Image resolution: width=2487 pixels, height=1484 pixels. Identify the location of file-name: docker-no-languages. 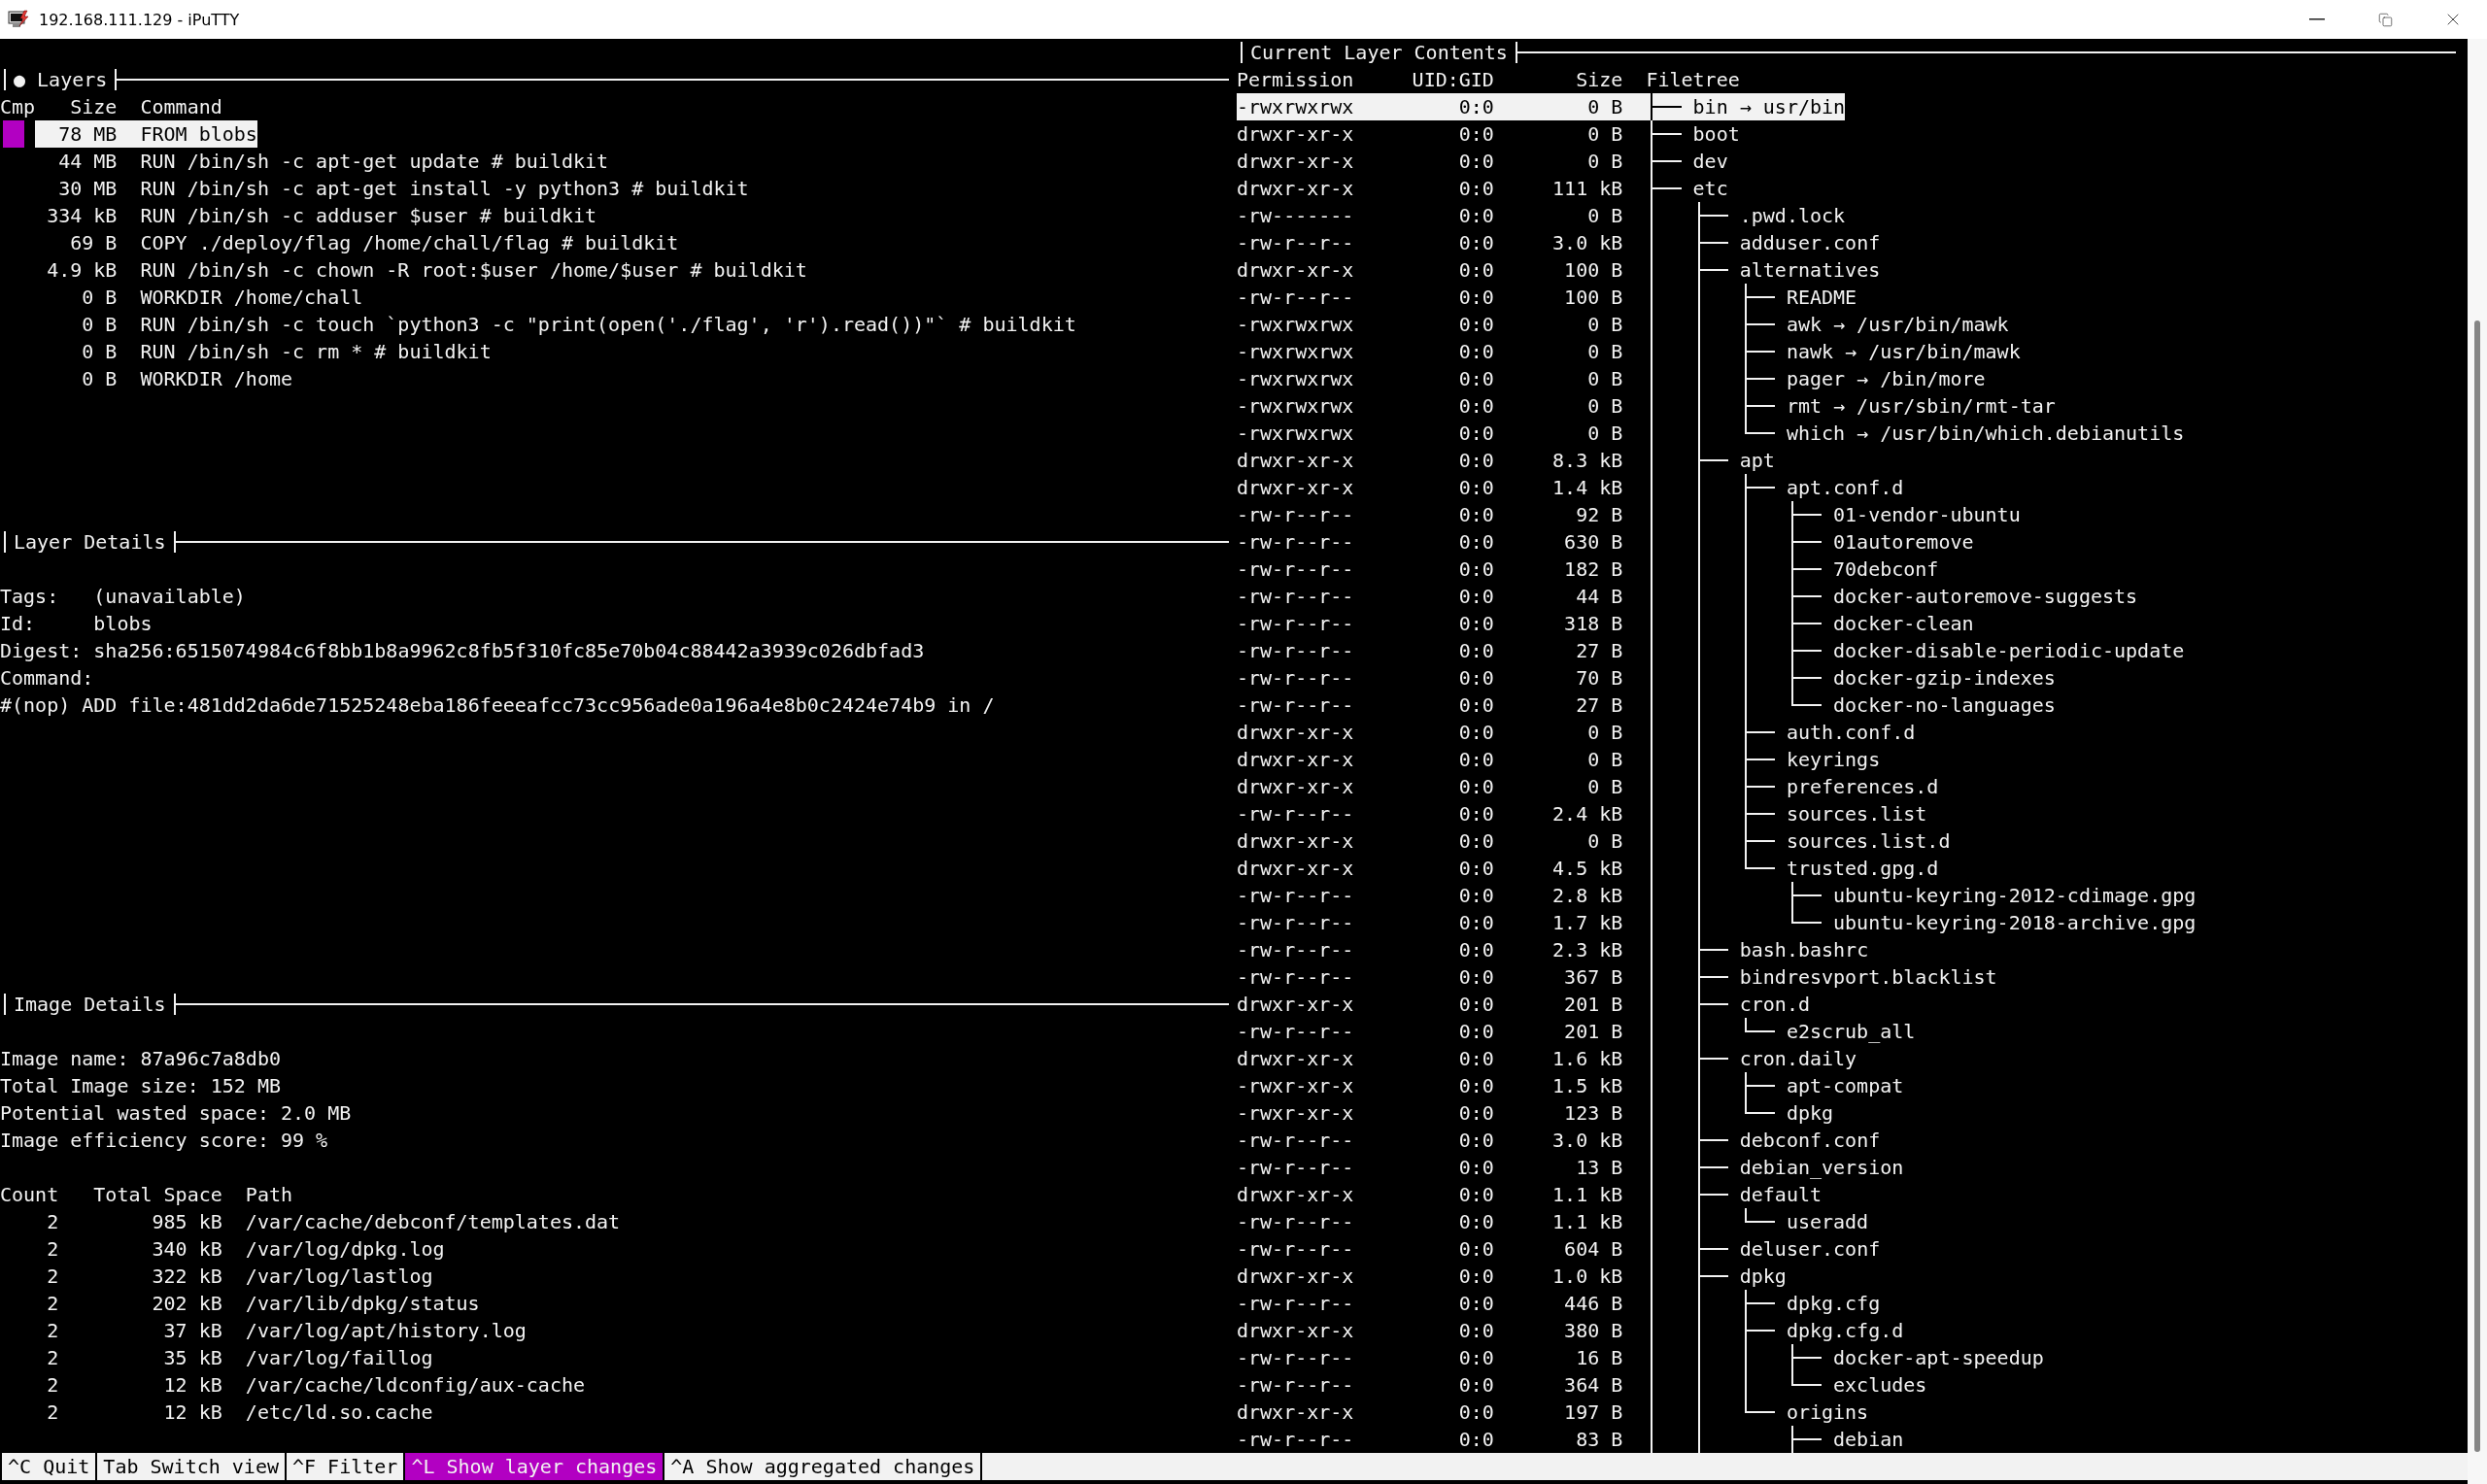
(1944, 705).